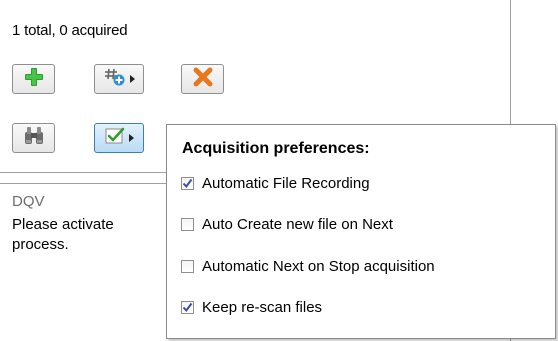 The image size is (558, 341). Describe the element at coordinates (262, 307) in the screenshot. I see `option-label: Keep re-scan files` at that location.